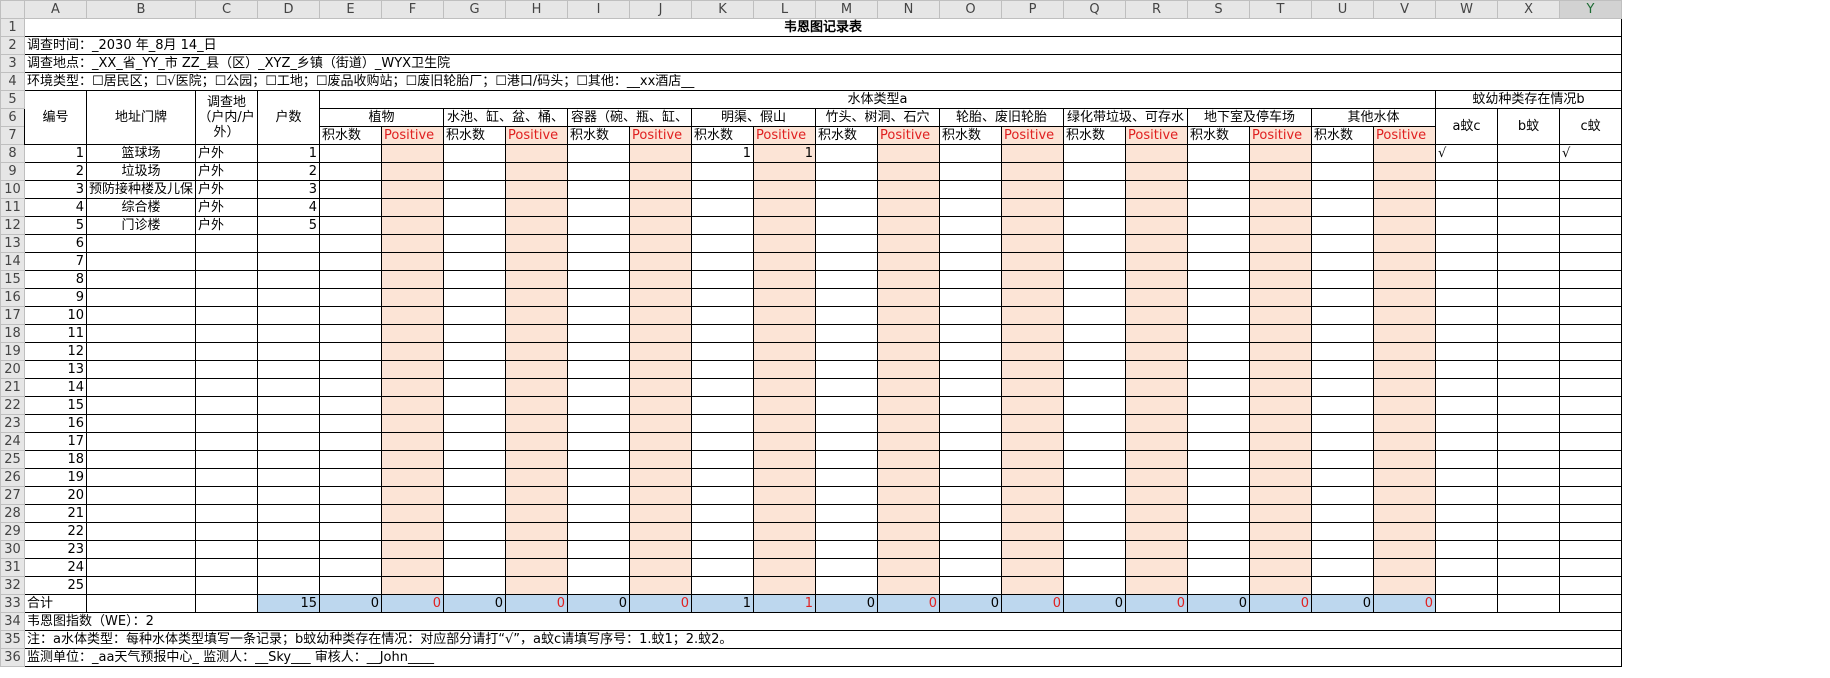 The image size is (1830, 678). I want to click on cell-place: 户外, so click(227, 171).